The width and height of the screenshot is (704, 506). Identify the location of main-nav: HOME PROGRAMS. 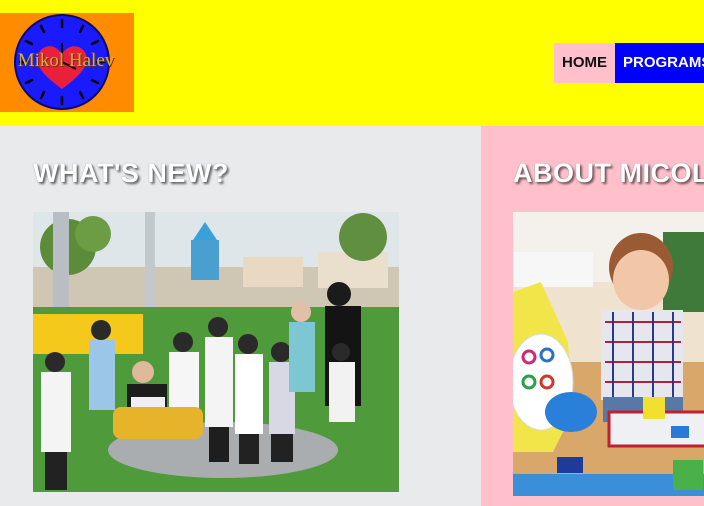
(629, 63).